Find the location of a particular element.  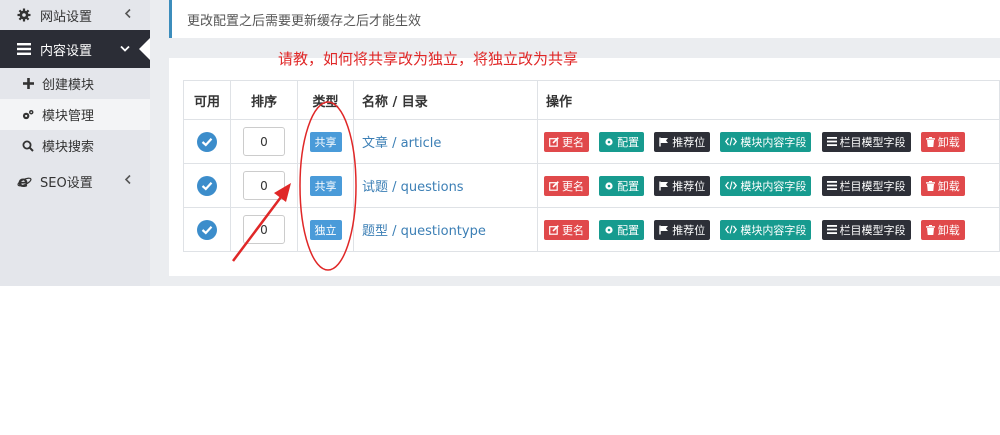

sidebar-item-module-management: 模块管理 is located at coordinates (75, 114).